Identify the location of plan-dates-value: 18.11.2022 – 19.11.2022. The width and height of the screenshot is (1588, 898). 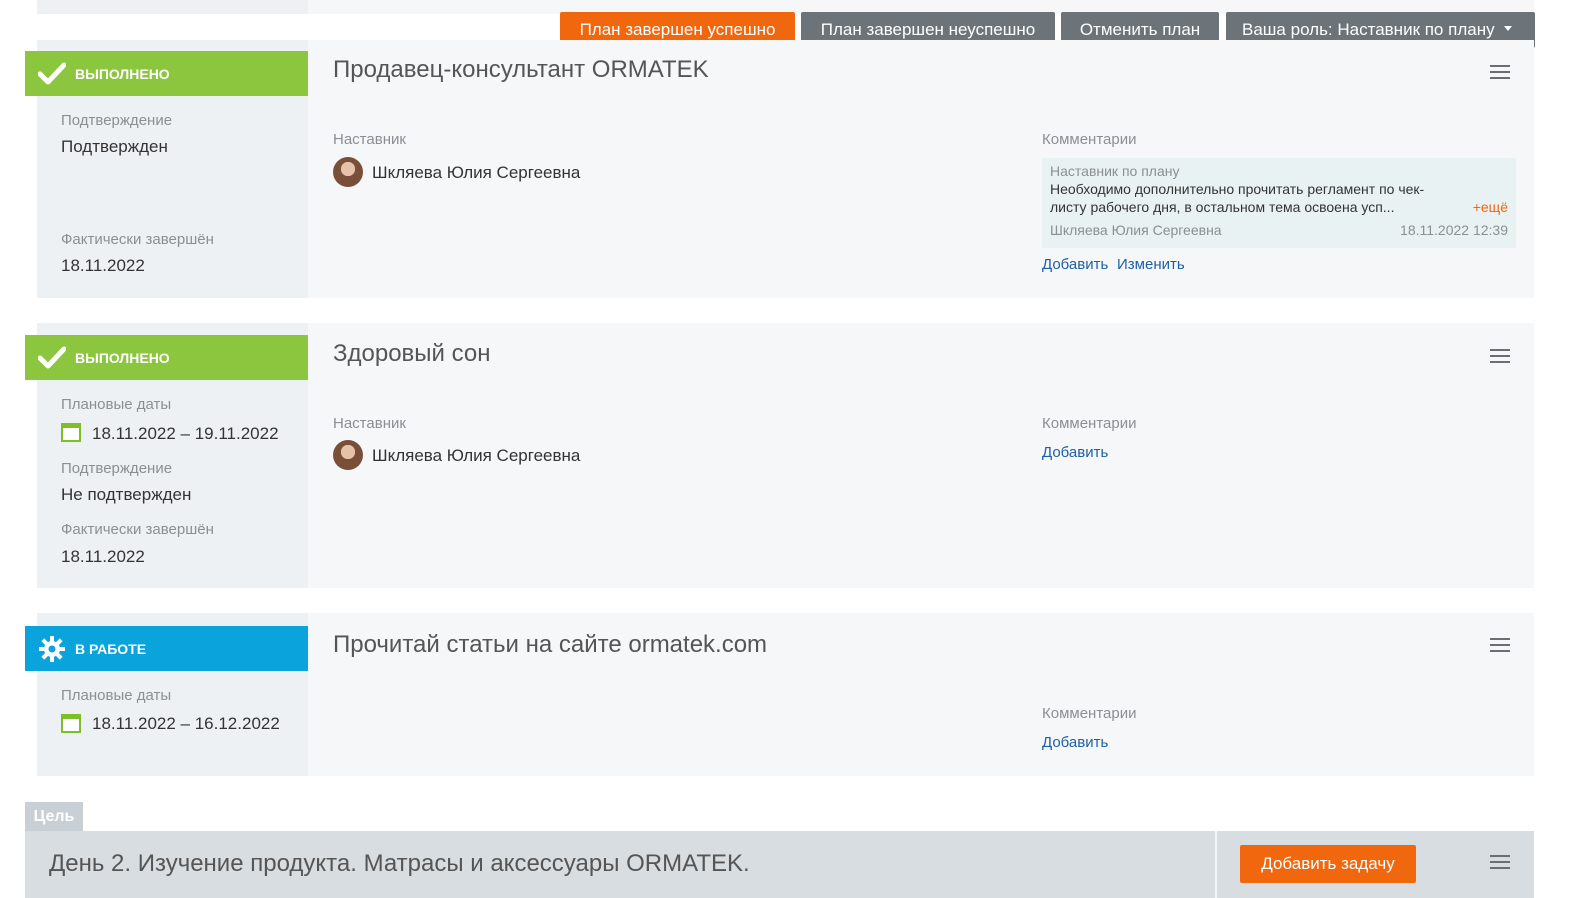
(185, 433).